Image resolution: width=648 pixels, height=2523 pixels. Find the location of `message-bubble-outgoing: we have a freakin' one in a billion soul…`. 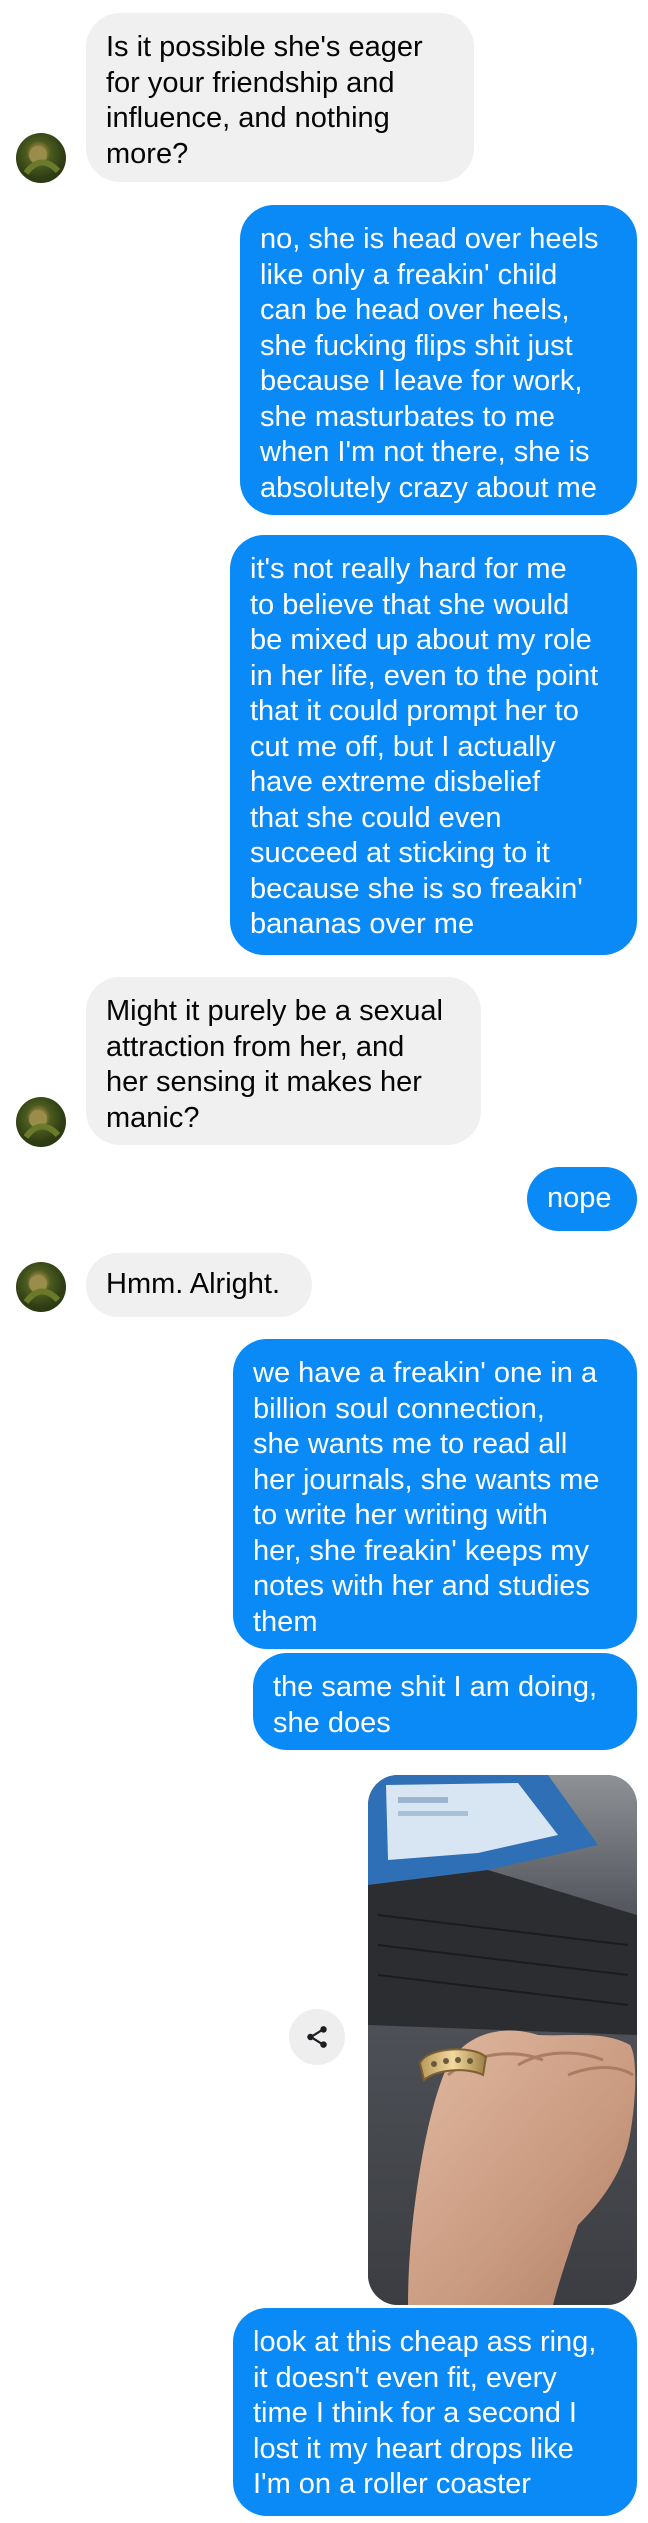

message-bubble-outgoing: we have a freakin' one in a billion soul… is located at coordinates (435, 1494).